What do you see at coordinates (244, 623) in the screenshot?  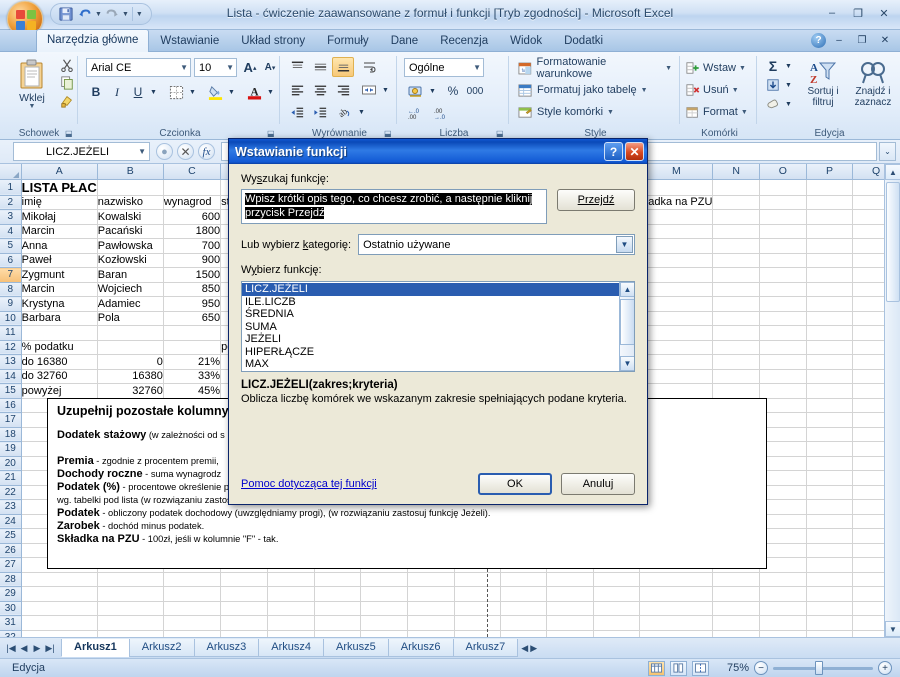 I see `cell-D31` at bounding box center [244, 623].